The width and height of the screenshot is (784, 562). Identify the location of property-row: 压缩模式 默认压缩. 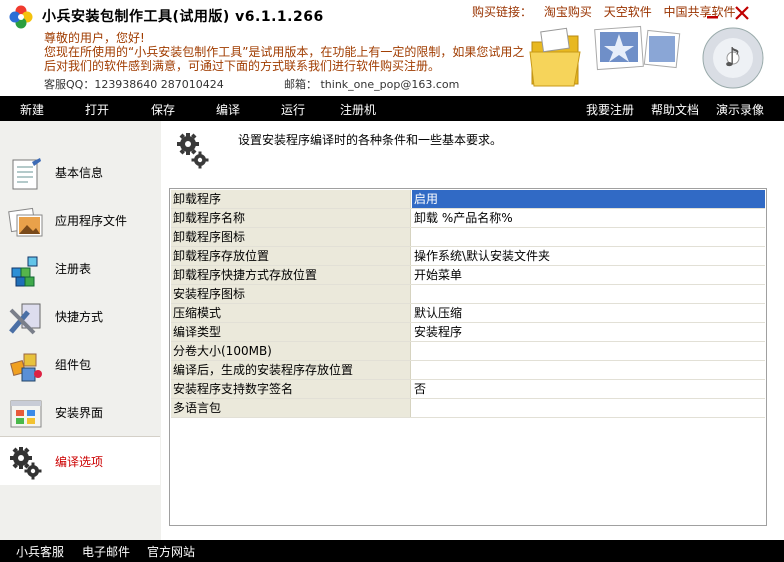
(468, 313).